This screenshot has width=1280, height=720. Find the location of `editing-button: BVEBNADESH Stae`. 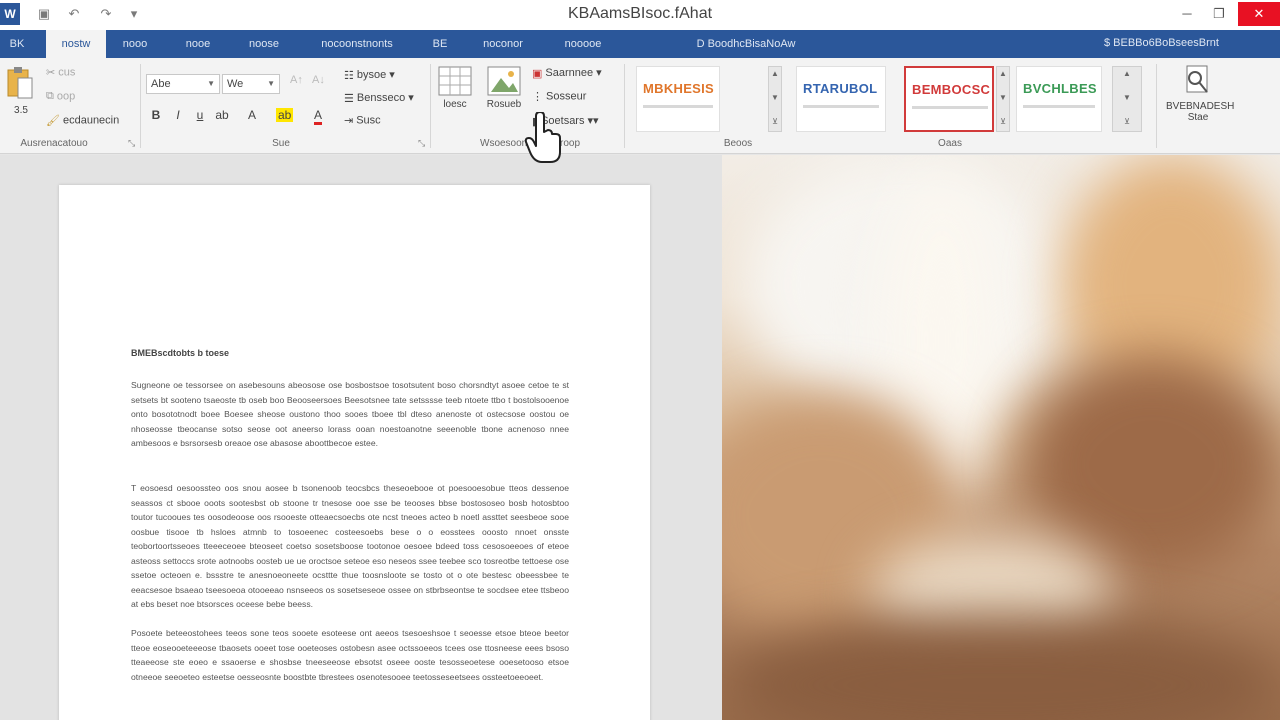

editing-button: BVEBNADESH Stae is located at coordinates (1200, 93).